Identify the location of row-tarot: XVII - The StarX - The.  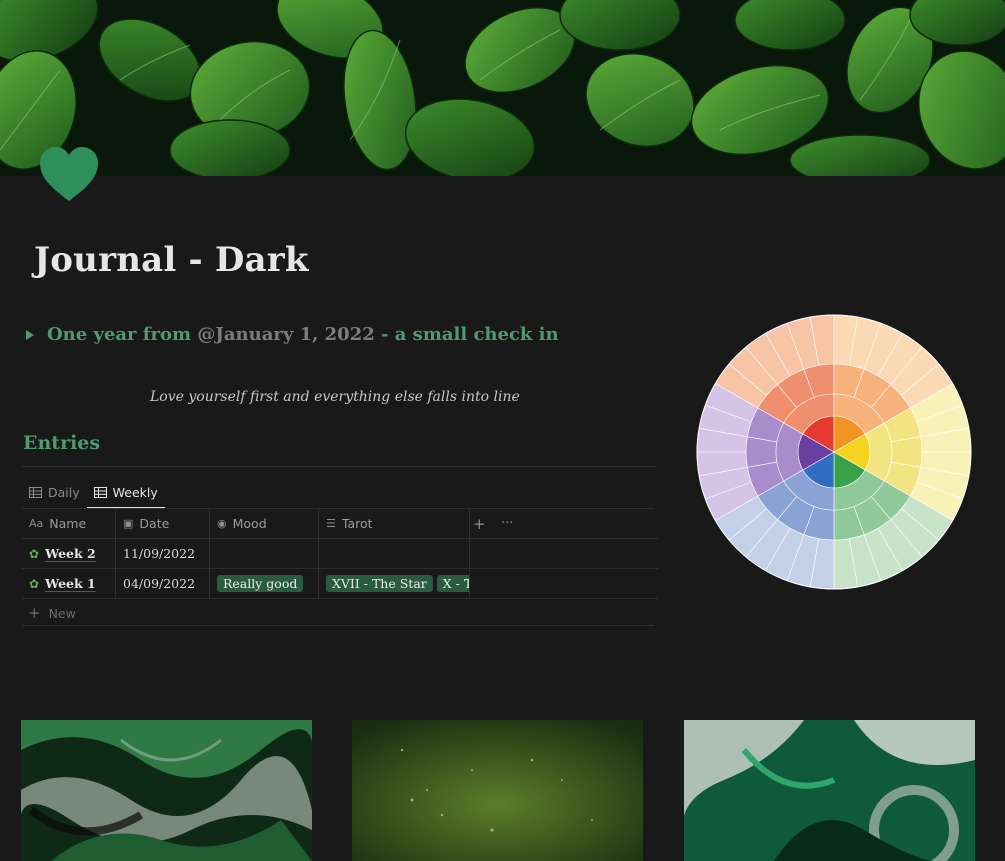
(394, 583).